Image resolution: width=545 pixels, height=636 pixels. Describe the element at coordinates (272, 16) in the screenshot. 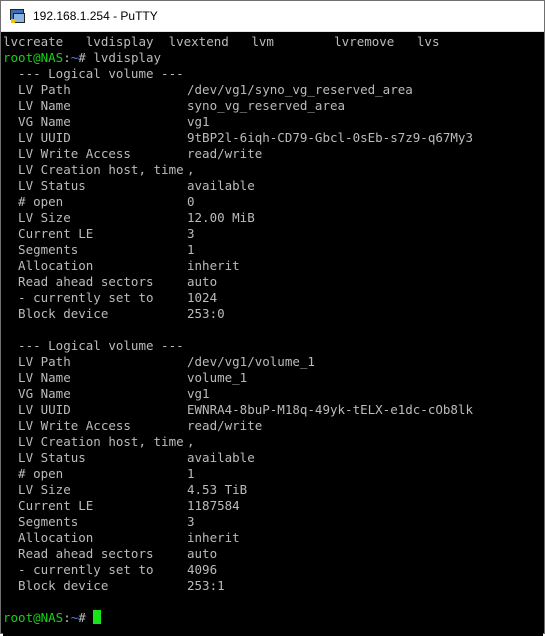

I see `title-bar: 192.168.1.254 - PuTTY` at that location.